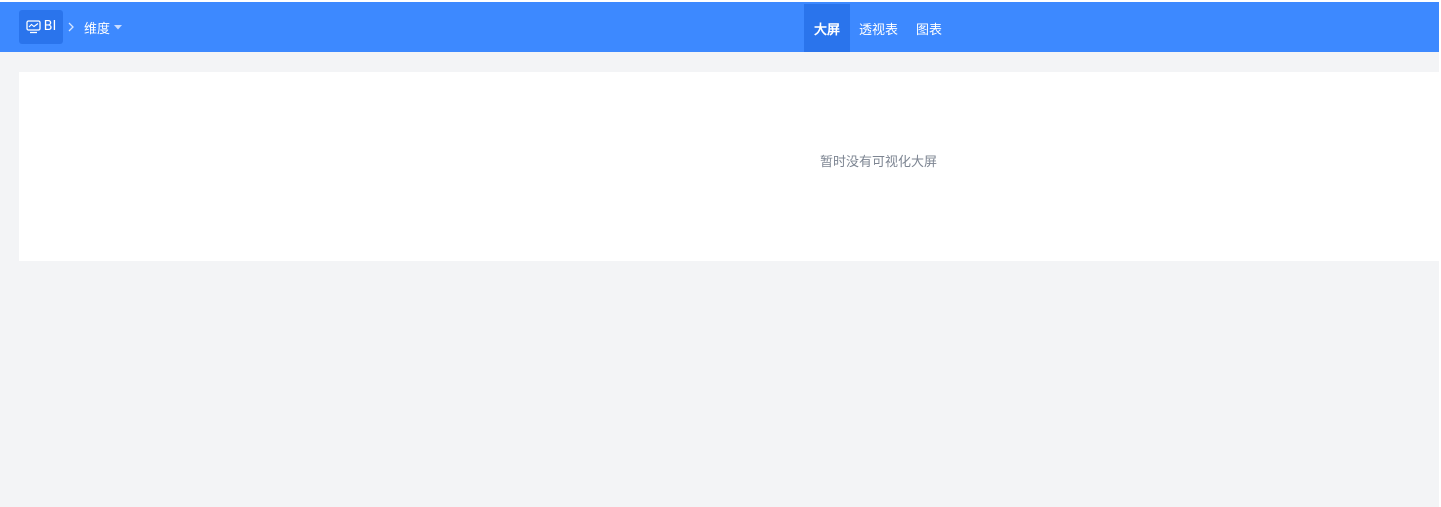 The image size is (1441, 507). What do you see at coordinates (97, 29) in the screenshot?
I see `breadcrumb-label: 维度` at bounding box center [97, 29].